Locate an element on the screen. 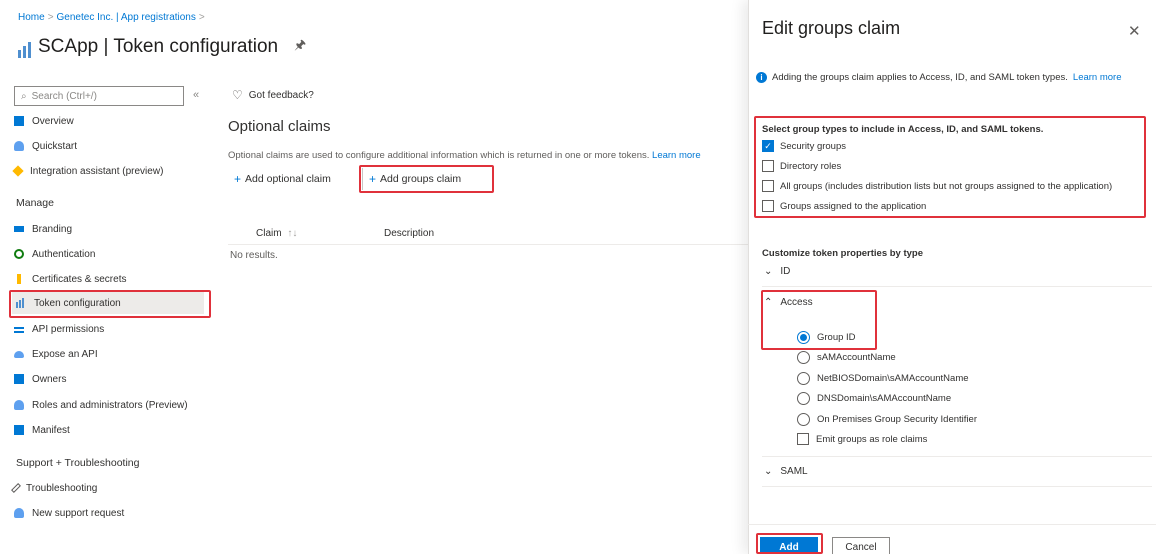 The image size is (1156, 554). sidebar-item-label: Troubleshooting is located at coordinates (62, 488).